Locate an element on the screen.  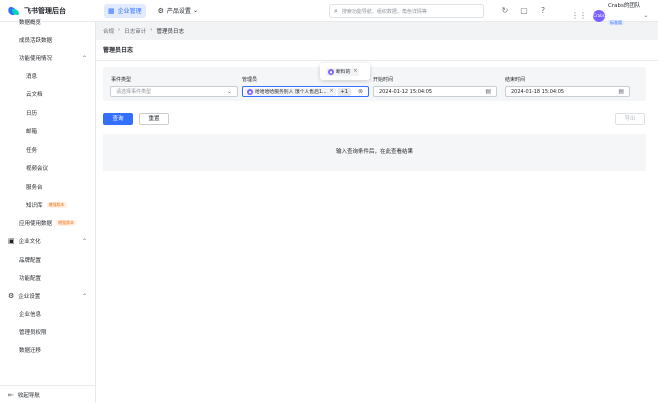
help-icon: ? is located at coordinates (543, 11).